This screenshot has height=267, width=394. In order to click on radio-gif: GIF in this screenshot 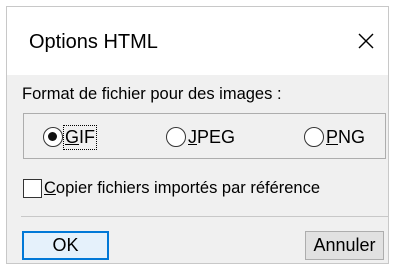, I will do `click(70, 137)`.